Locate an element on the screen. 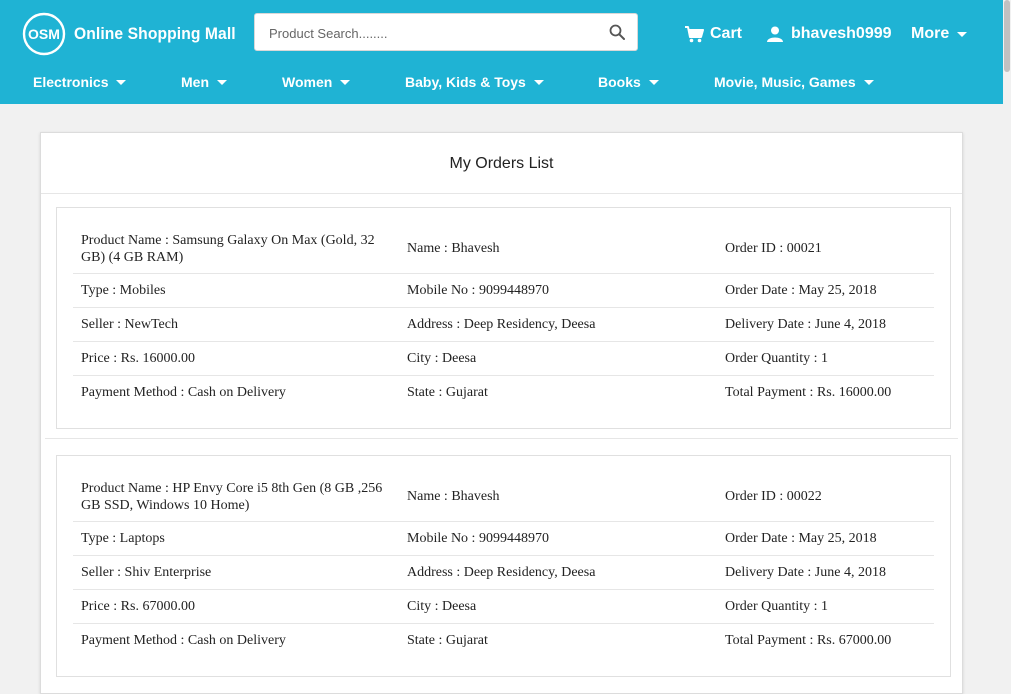 Image resolution: width=1011 pixels, height=694 pixels. search-box is located at coordinates (446, 32).